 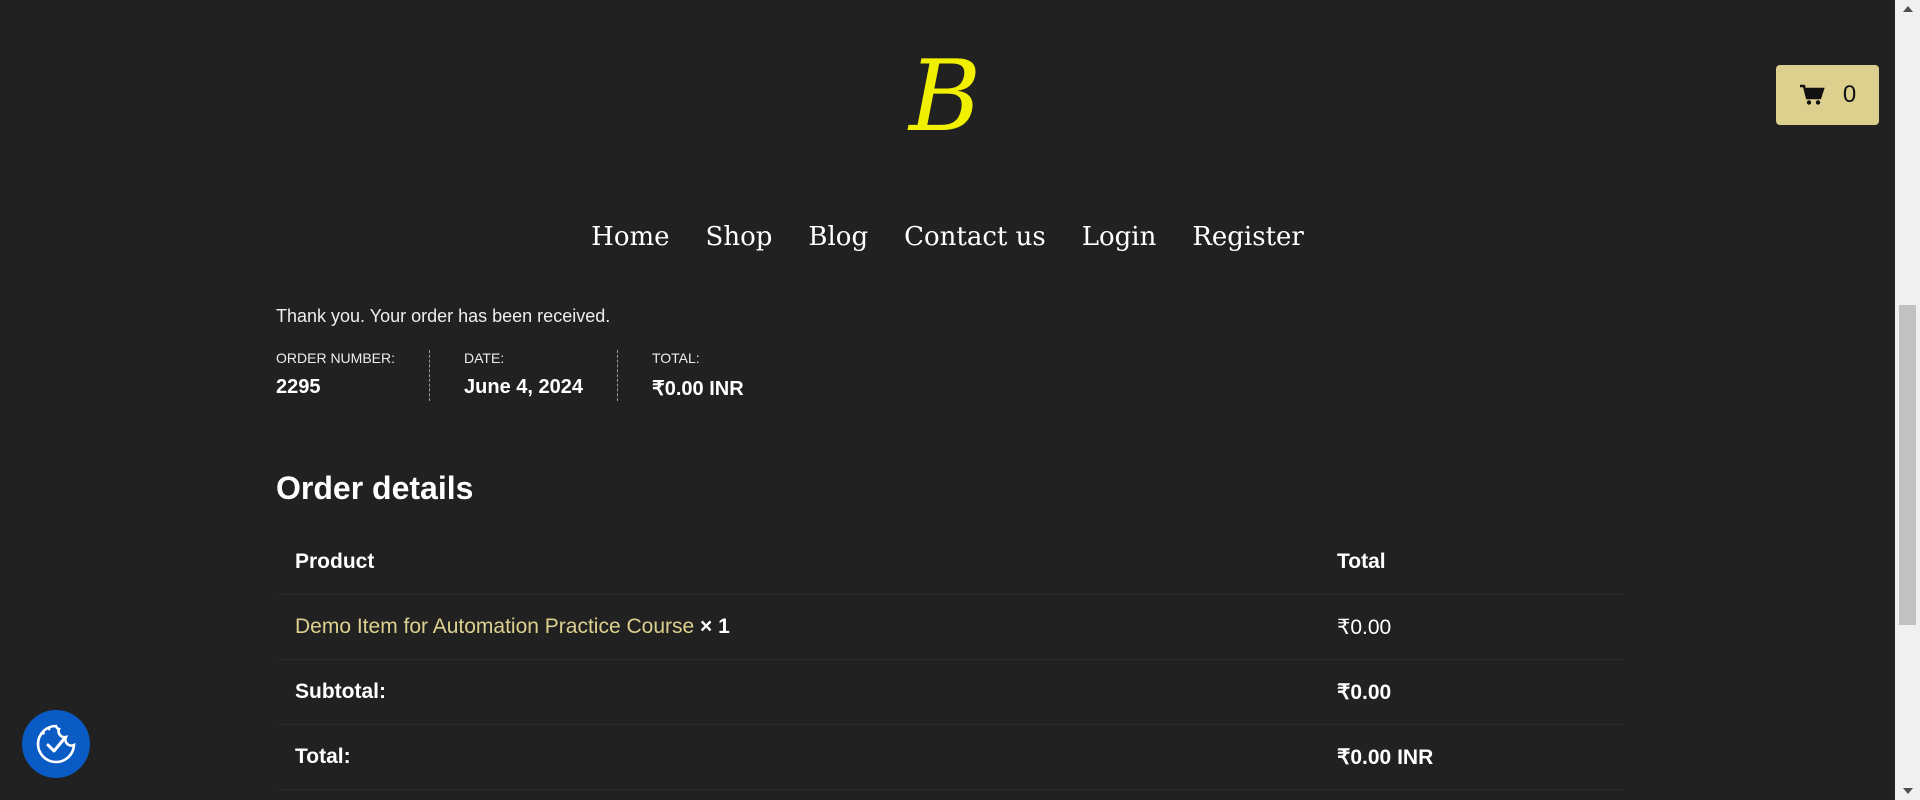 I want to click on vertical-scrollbar, so click(x=1907, y=400).